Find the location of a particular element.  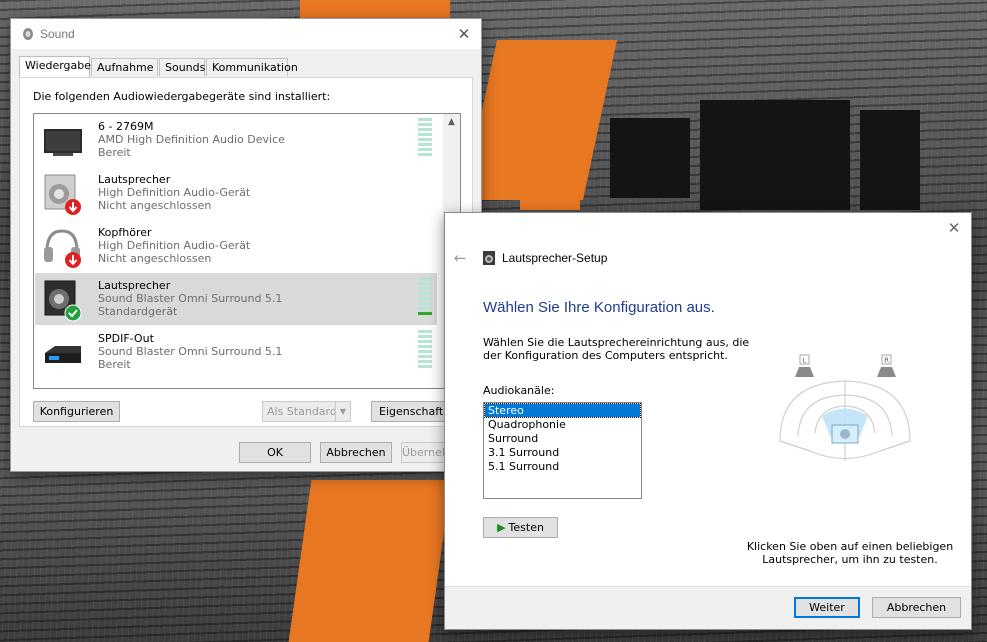

tab-sounds: Sounds is located at coordinates (182, 67).